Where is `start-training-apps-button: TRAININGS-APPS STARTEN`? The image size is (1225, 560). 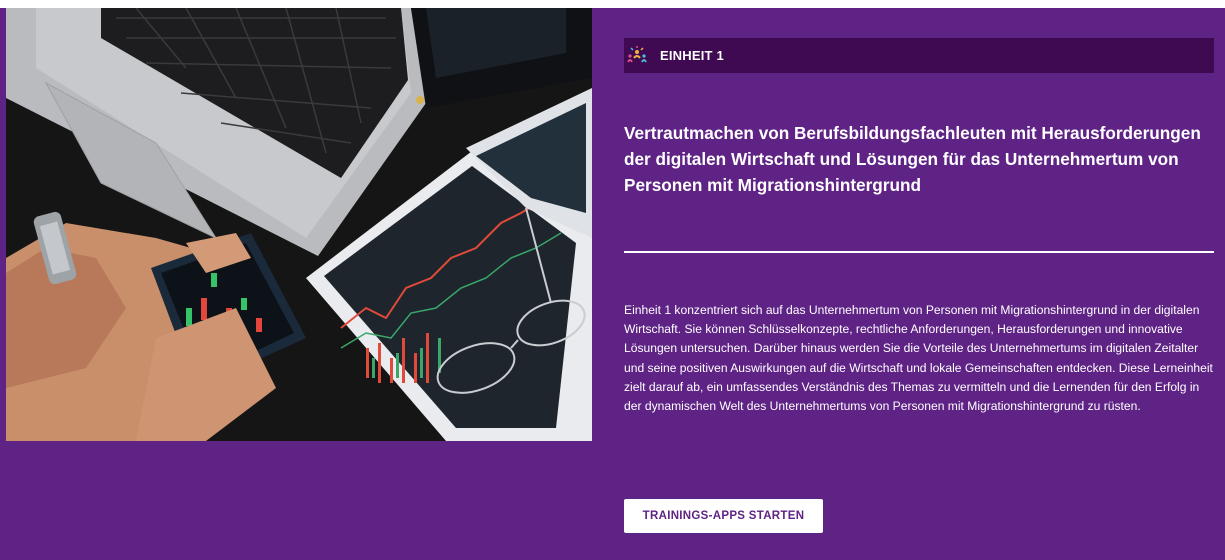
start-training-apps-button: TRAININGS-APPS STARTEN is located at coordinates (723, 516).